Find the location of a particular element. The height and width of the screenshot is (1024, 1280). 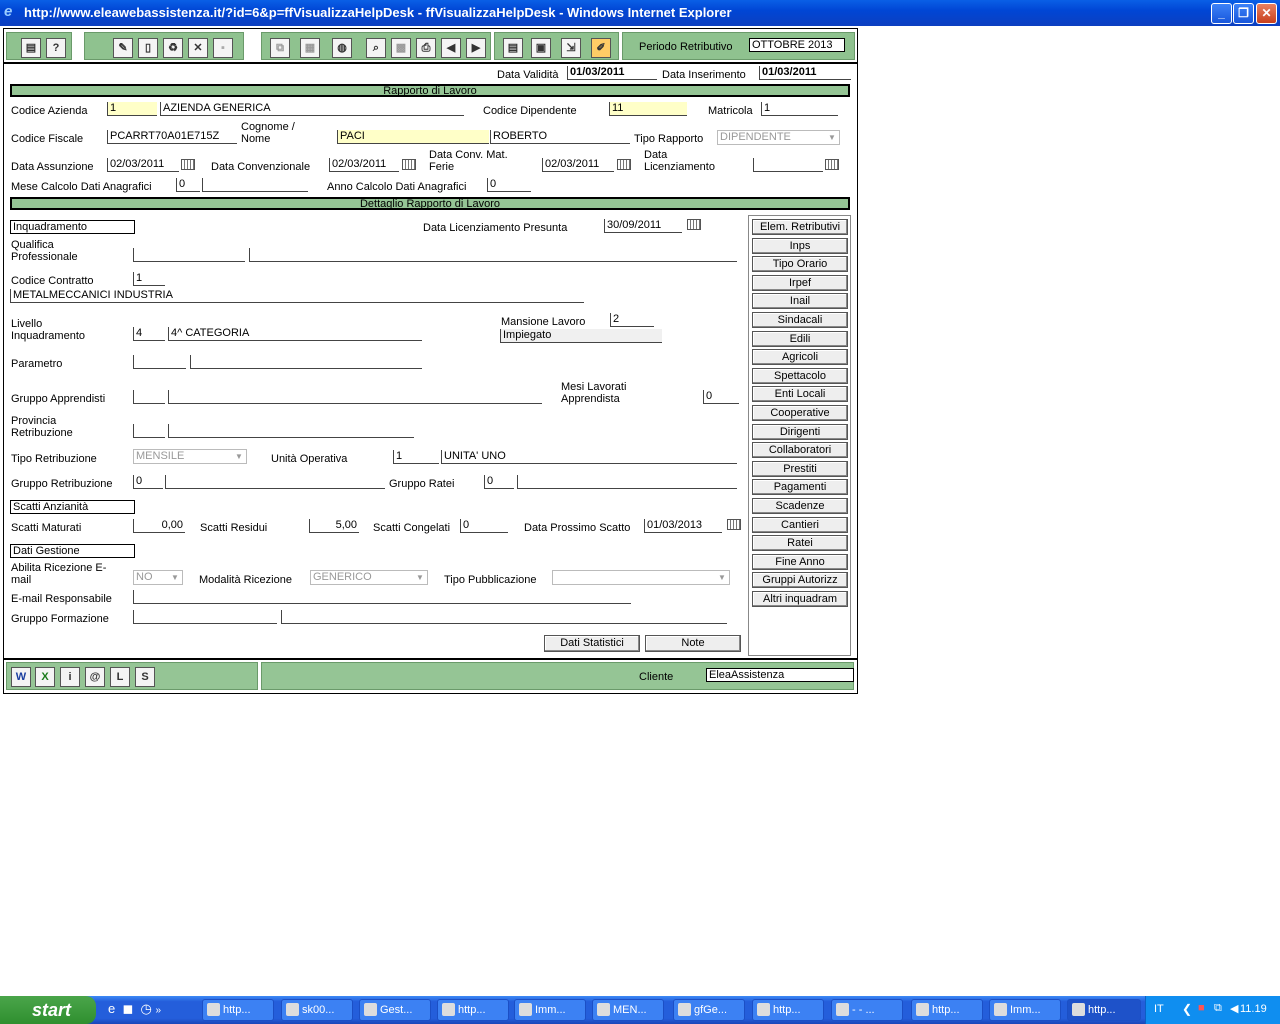

word-icon: W is located at coordinates (21, 677).